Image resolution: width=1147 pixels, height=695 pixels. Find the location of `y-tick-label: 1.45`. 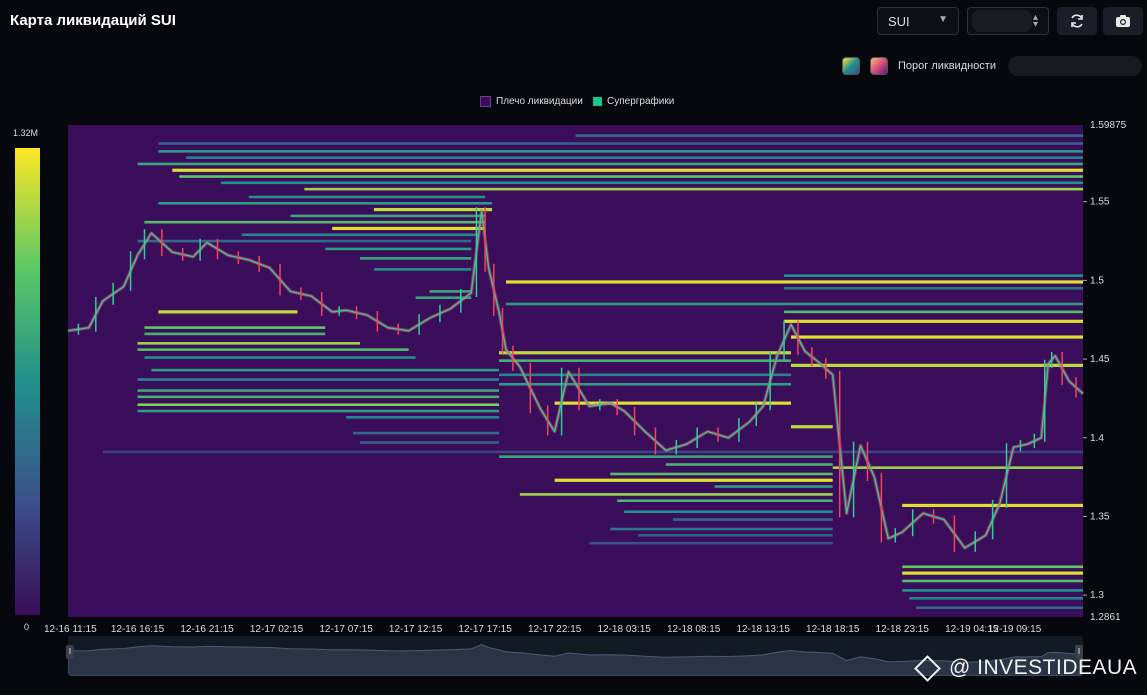

y-tick-label: 1.45 is located at coordinates (1100, 359).